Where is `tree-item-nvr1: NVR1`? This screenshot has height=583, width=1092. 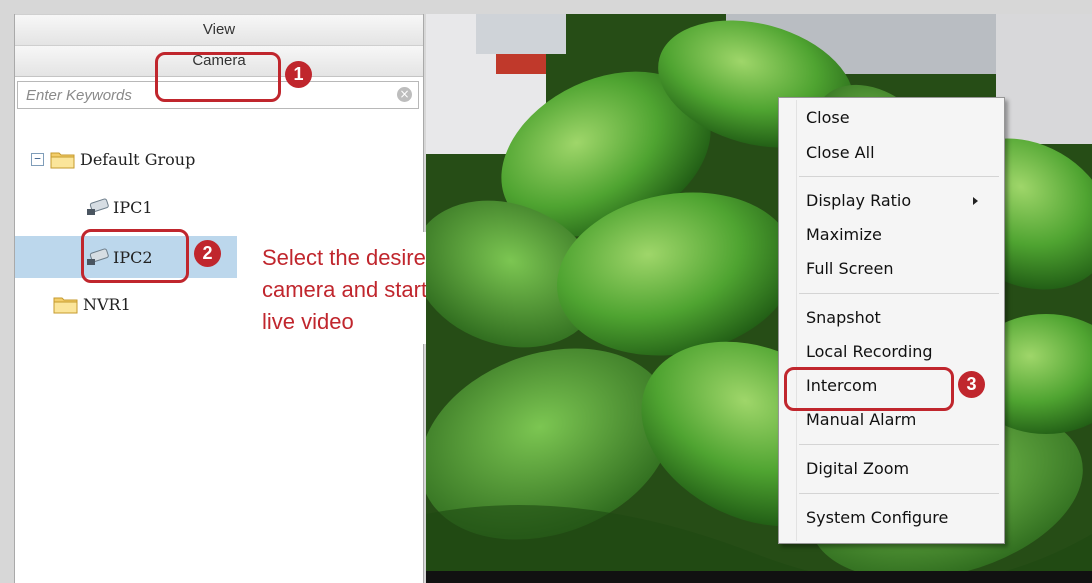 tree-item-nvr1: NVR1 is located at coordinates (92, 304).